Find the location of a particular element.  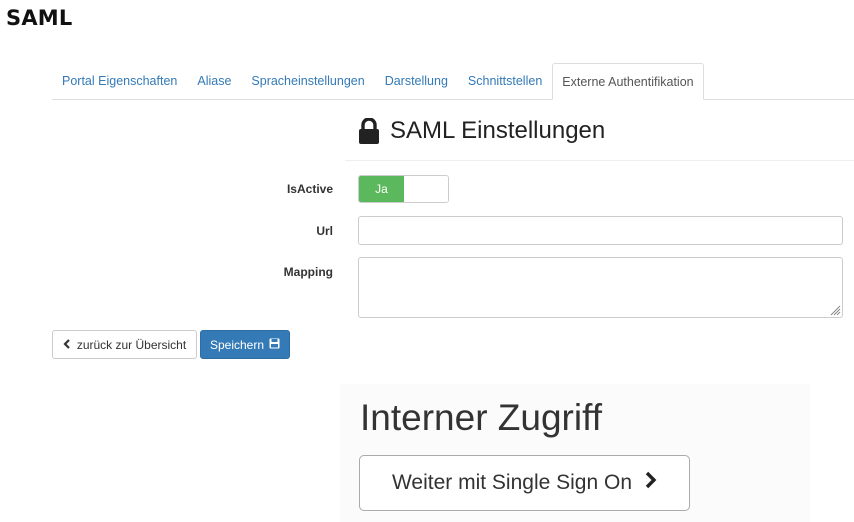

url-label: Url is located at coordinates (324, 231).